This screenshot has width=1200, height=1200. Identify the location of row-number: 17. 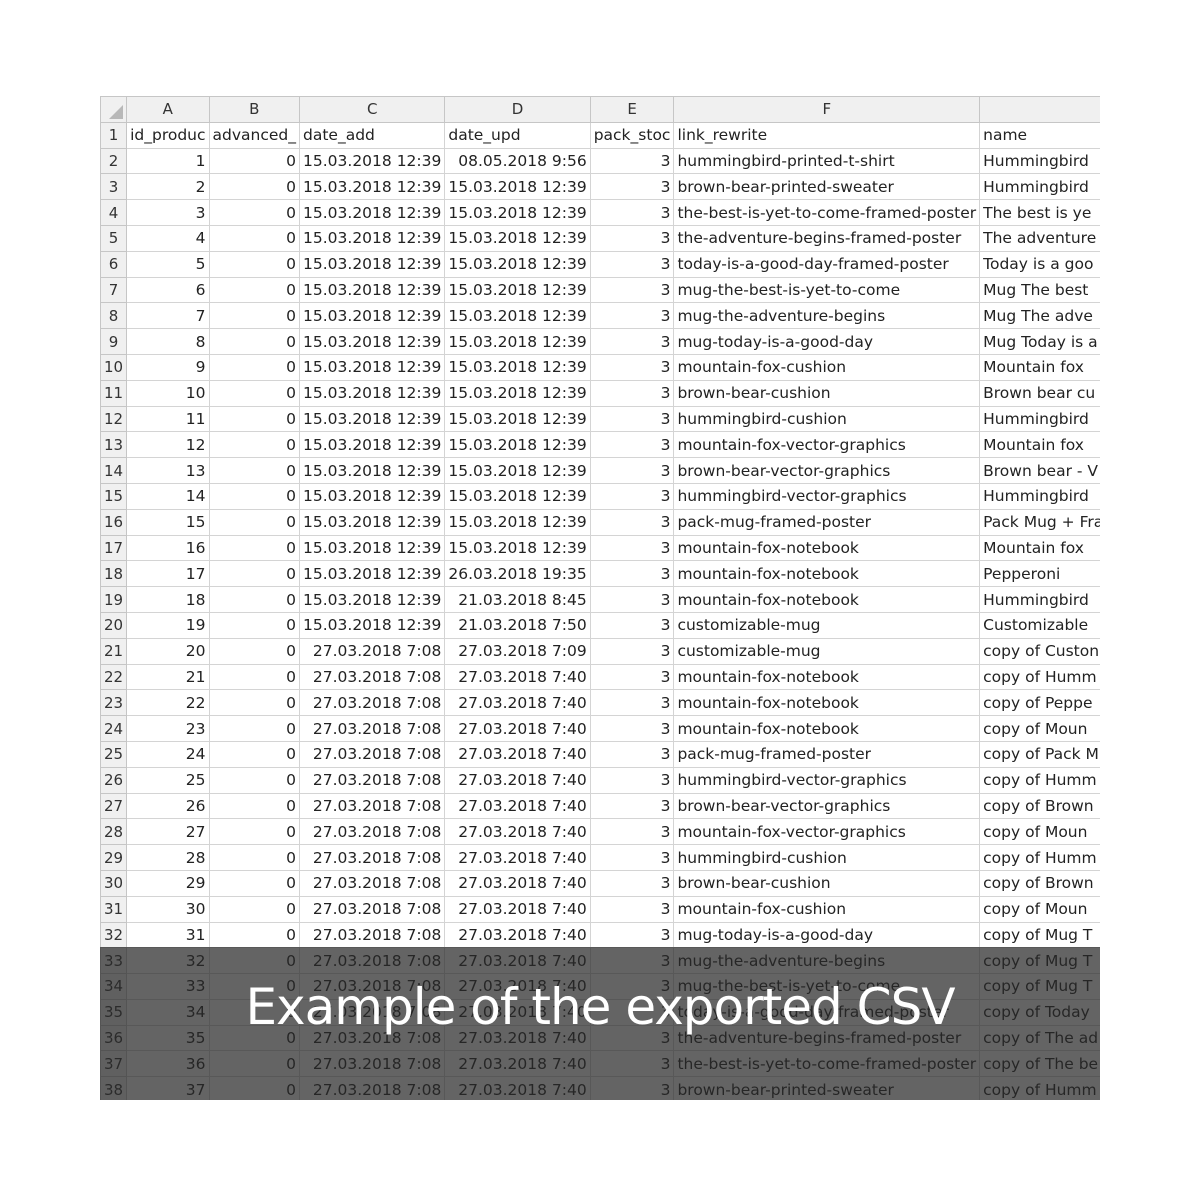
(114, 548).